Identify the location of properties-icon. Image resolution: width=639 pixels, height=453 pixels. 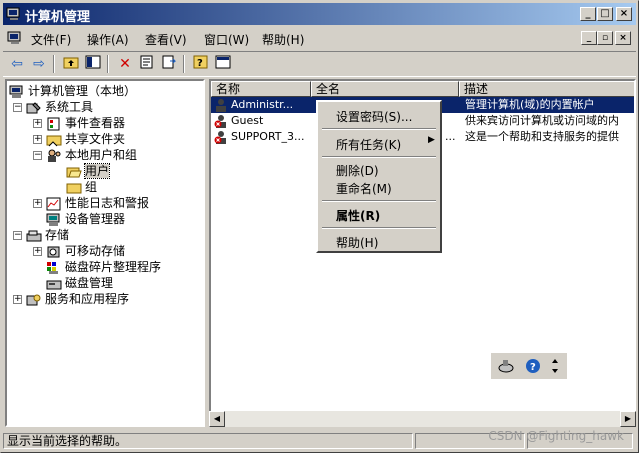
(147, 64).